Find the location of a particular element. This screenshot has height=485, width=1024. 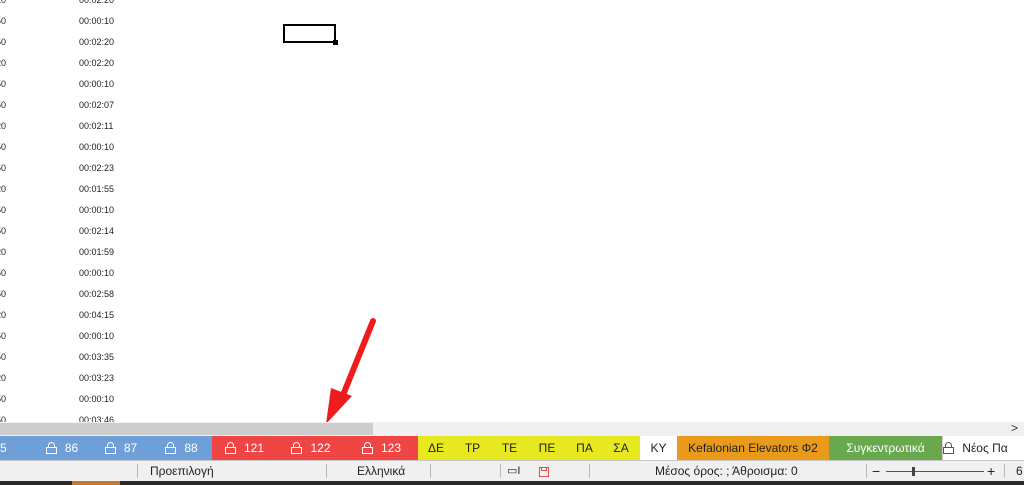

sheet-tab: ΠΕ is located at coordinates (547, 448).